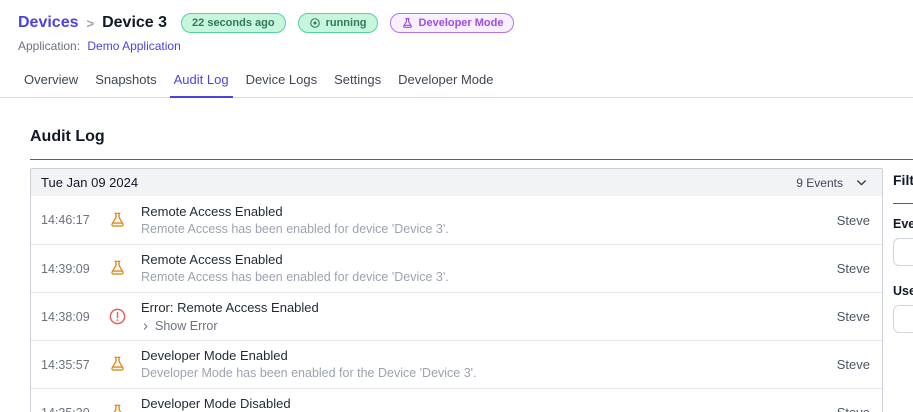 The height and width of the screenshot is (412, 913). Describe the element at coordinates (118, 316) in the screenshot. I see `error-icon` at that location.